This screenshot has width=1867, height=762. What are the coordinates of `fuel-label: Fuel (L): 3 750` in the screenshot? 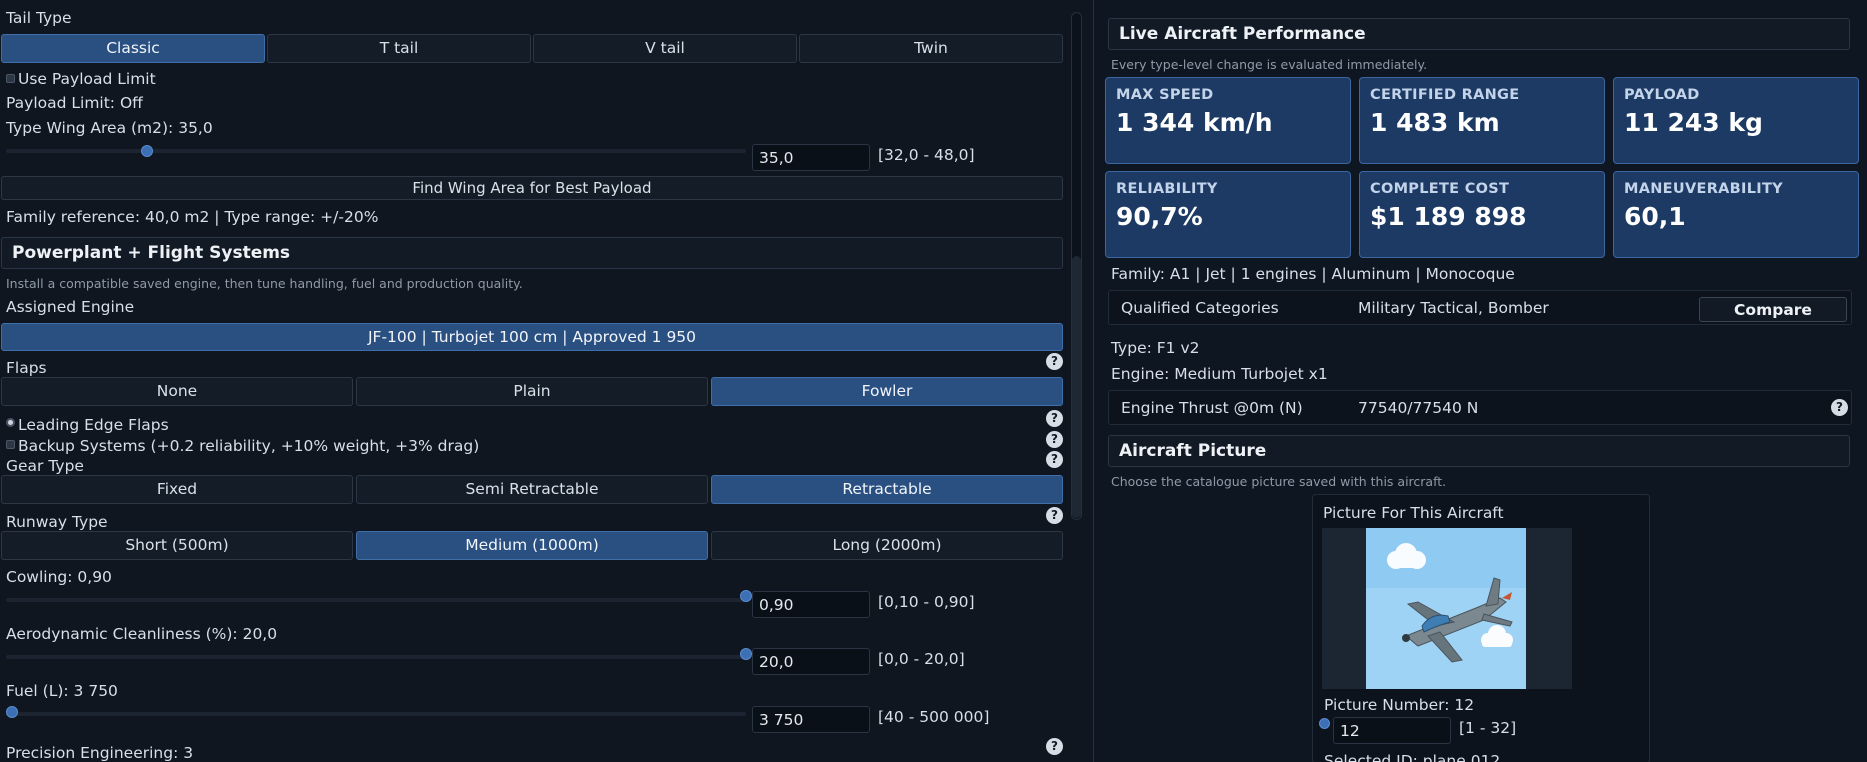 It's located at (62, 691).